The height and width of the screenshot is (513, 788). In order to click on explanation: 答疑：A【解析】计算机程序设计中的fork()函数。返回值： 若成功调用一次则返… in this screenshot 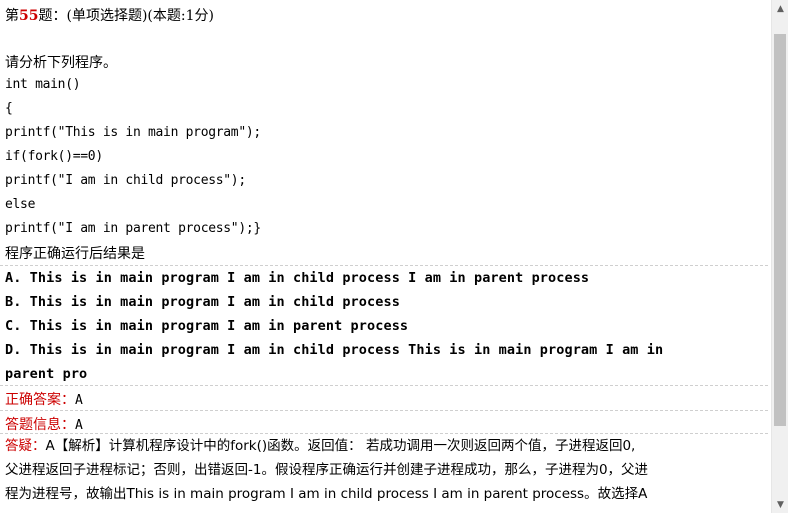, I will do `click(386, 470)`.